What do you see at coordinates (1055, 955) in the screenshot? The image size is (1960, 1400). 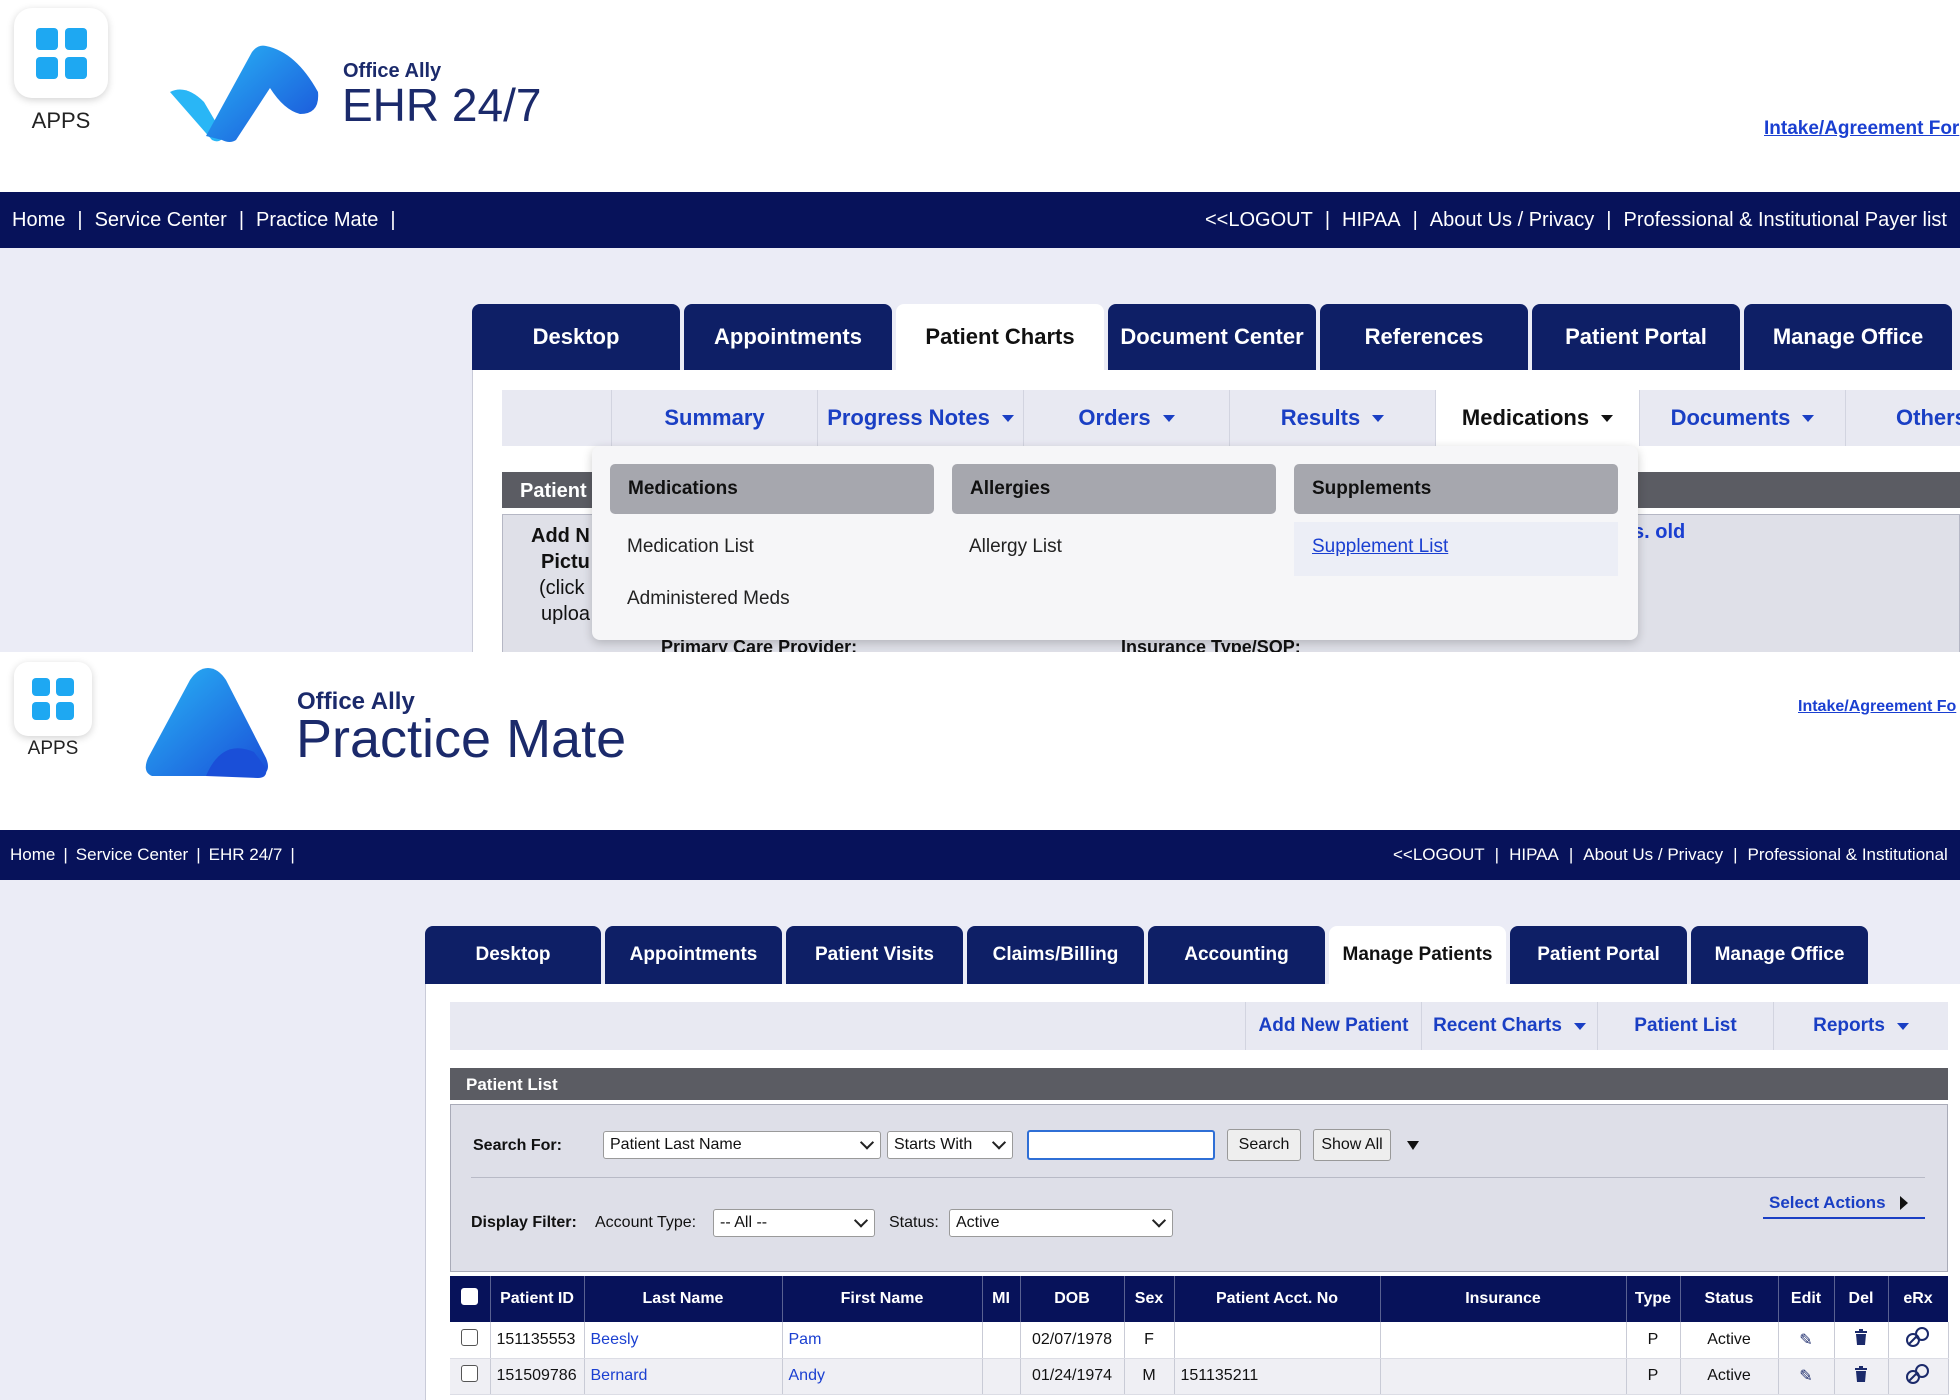 I see `tab-claims-billing: Claims/Billing` at bounding box center [1055, 955].